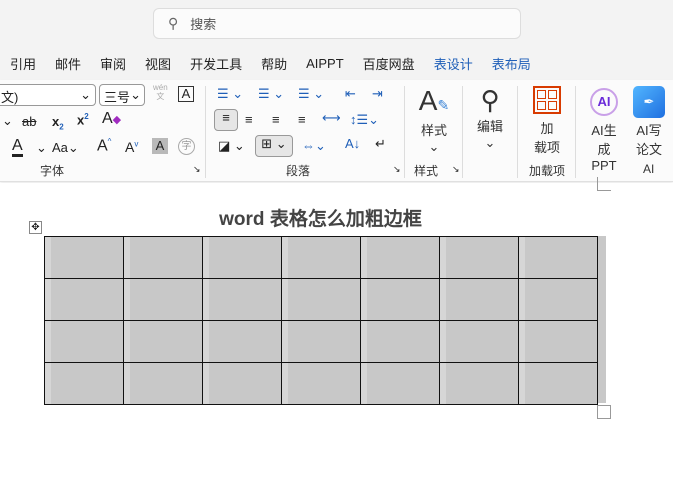 The image size is (673, 478). I want to click on ai-ppt-label-2: 成PPT, so click(604, 157).